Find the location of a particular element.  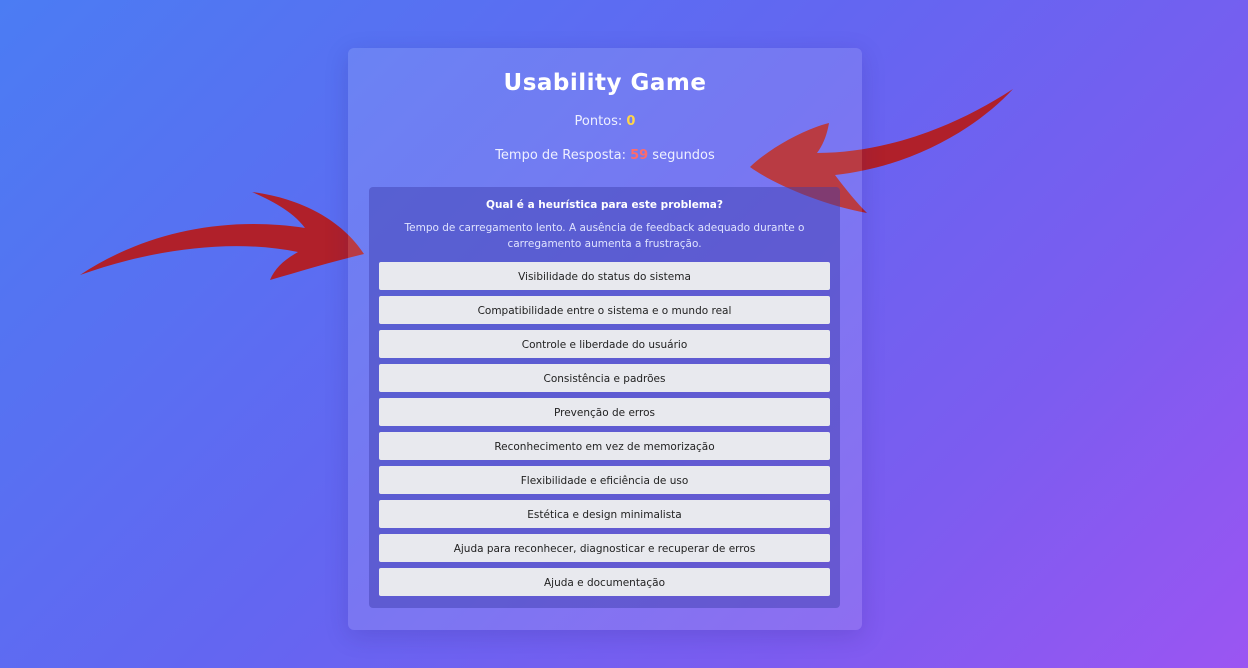

option-button-error-prevention: Prevenção de erros is located at coordinates (604, 412).